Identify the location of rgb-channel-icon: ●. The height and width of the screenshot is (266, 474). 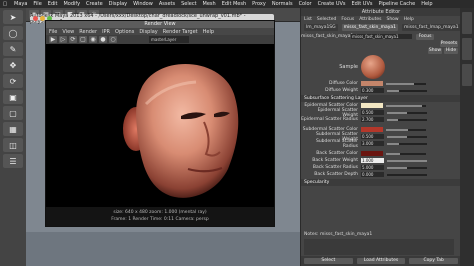
(103, 39).